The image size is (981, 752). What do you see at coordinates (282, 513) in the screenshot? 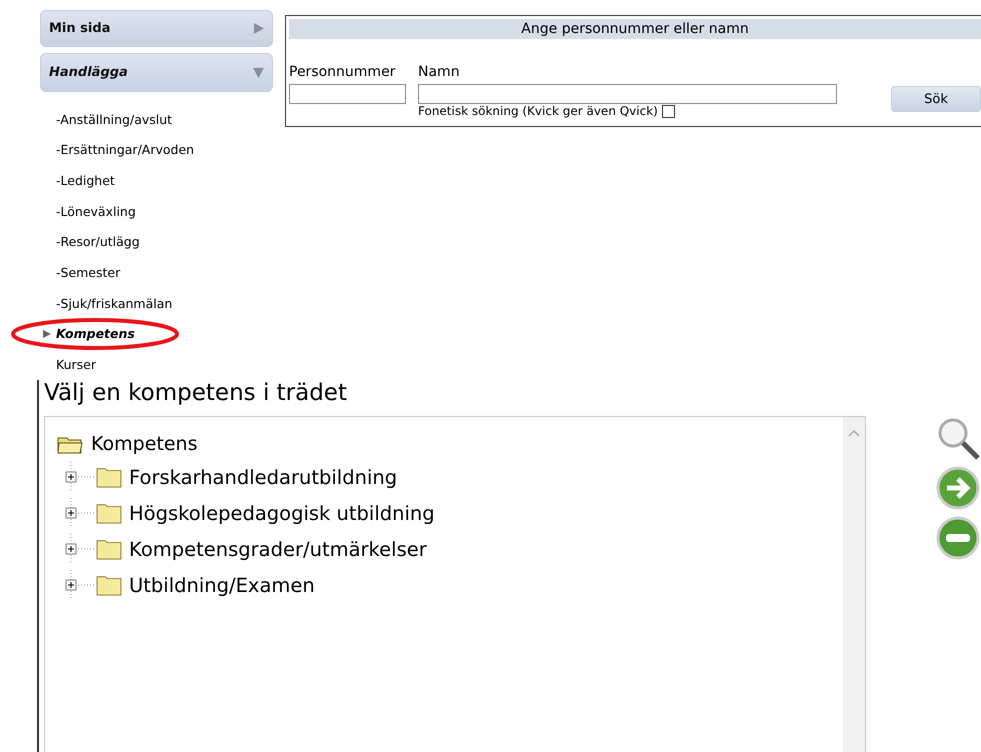
I see `tree-node: Högskolepedagogisk utbildning` at bounding box center [282, 513].